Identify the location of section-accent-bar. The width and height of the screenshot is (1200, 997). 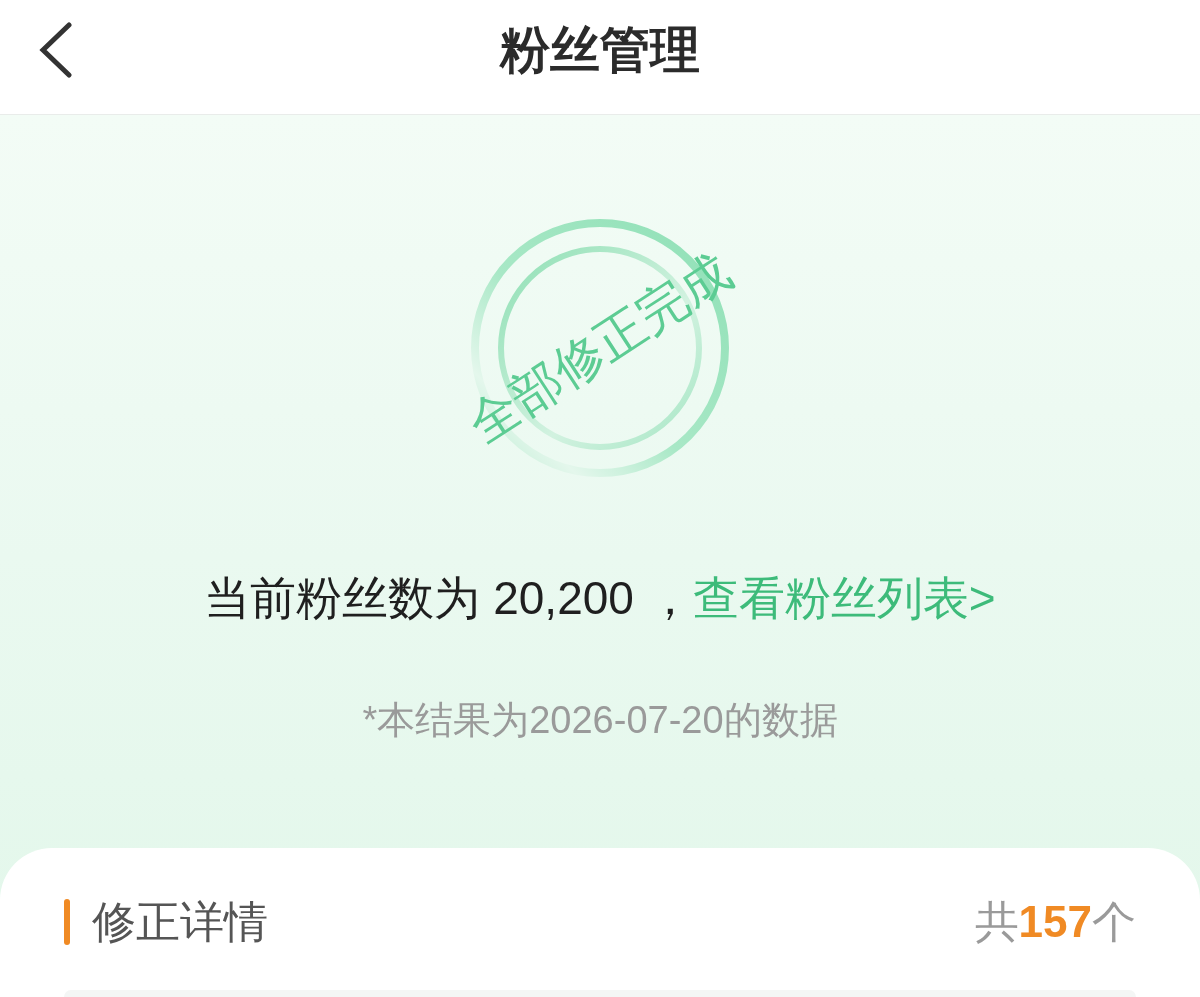
(67, 922).